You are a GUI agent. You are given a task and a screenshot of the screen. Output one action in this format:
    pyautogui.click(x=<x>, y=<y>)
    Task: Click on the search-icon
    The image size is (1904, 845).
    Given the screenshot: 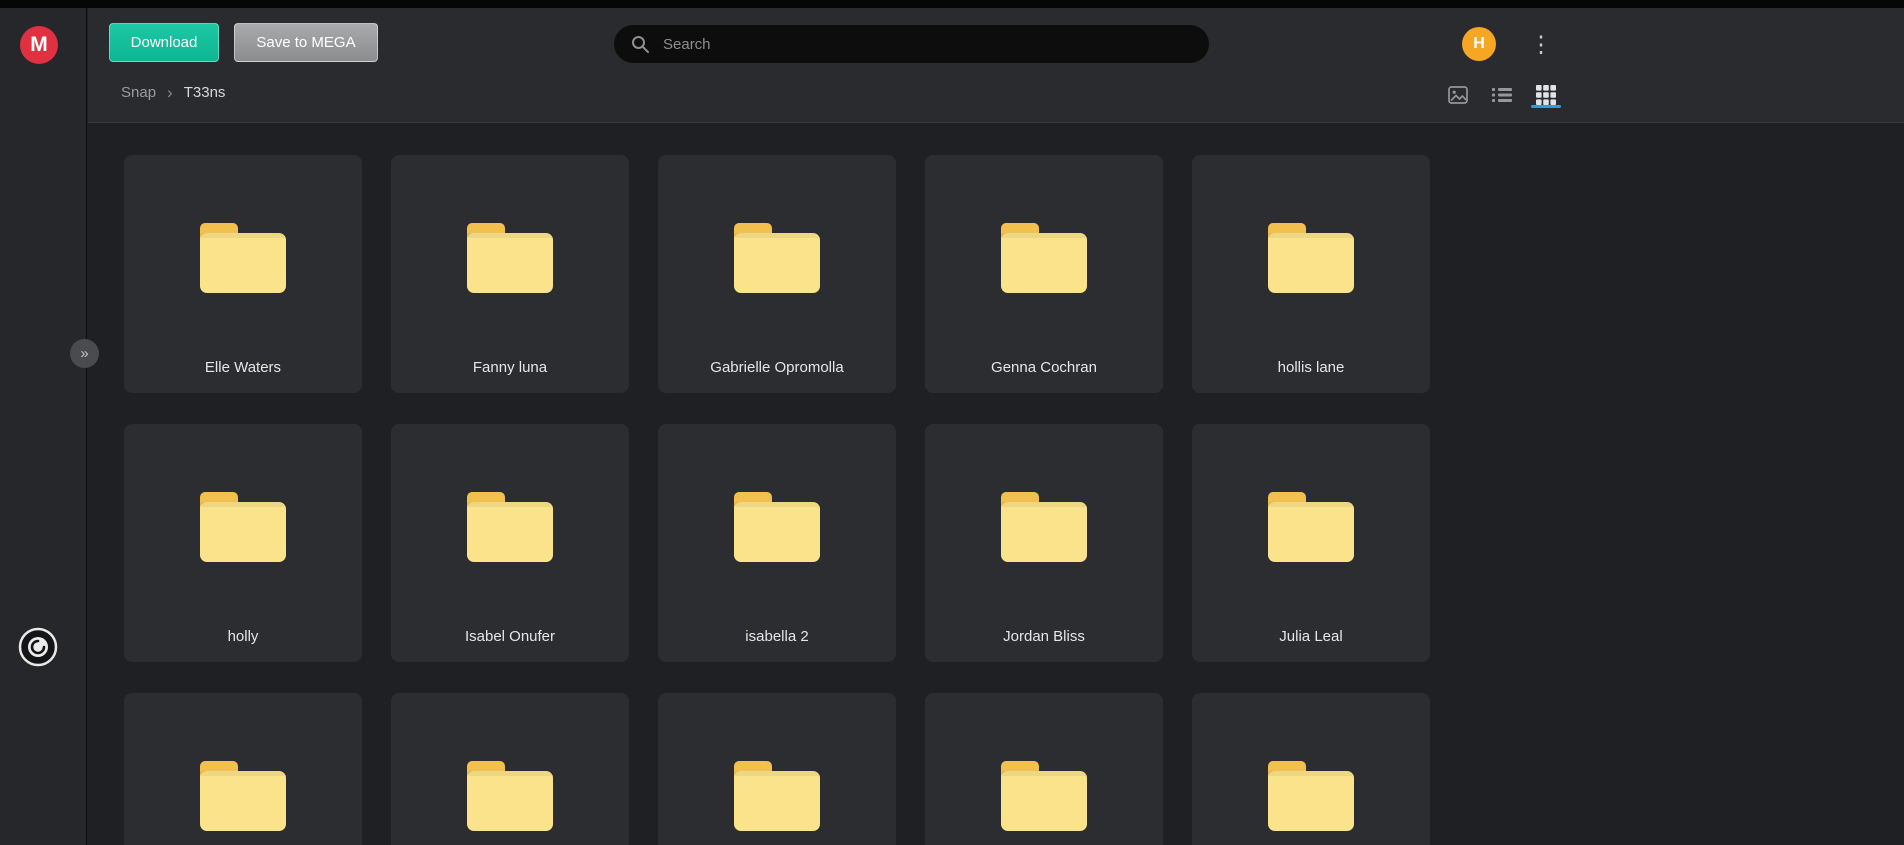 What is the action you would take?
    pyautogui.click(x=640, y=44)
    